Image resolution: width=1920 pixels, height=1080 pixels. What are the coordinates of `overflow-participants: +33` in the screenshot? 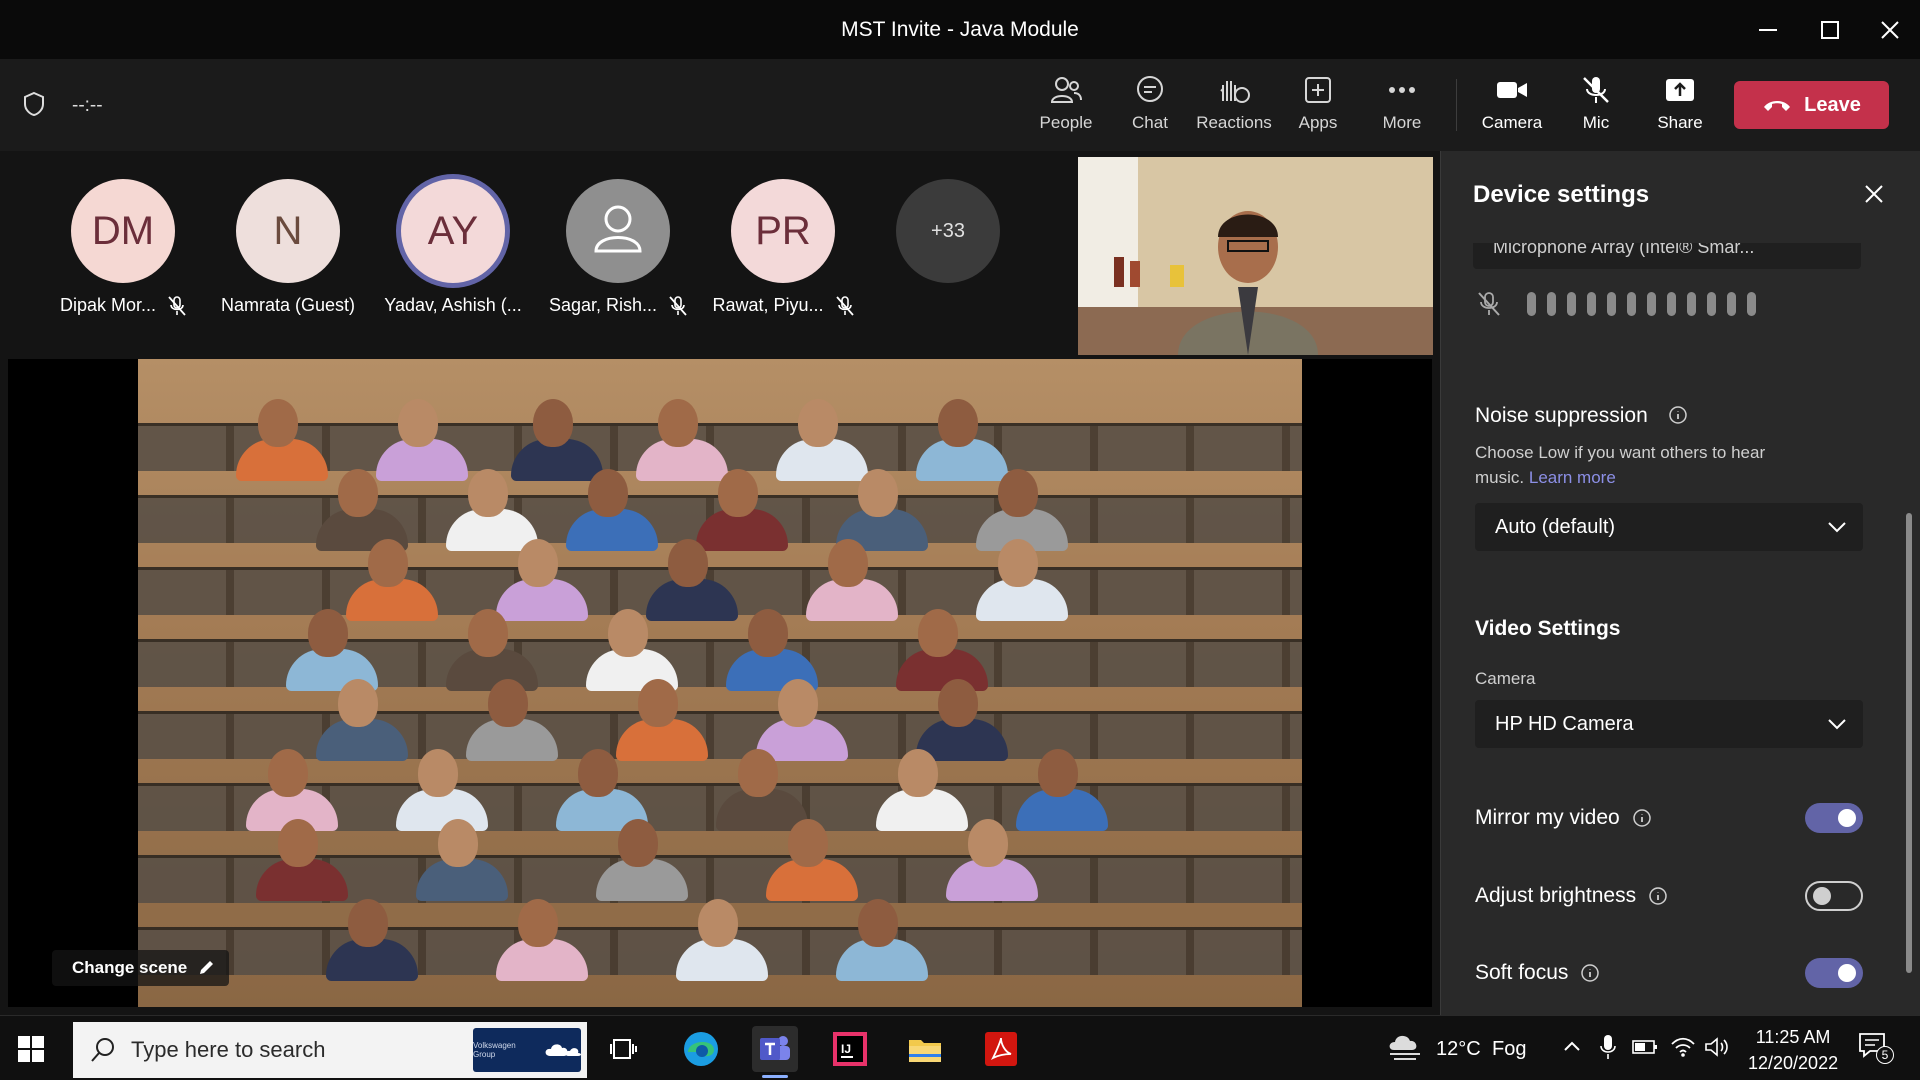 It's located at (948, 231).